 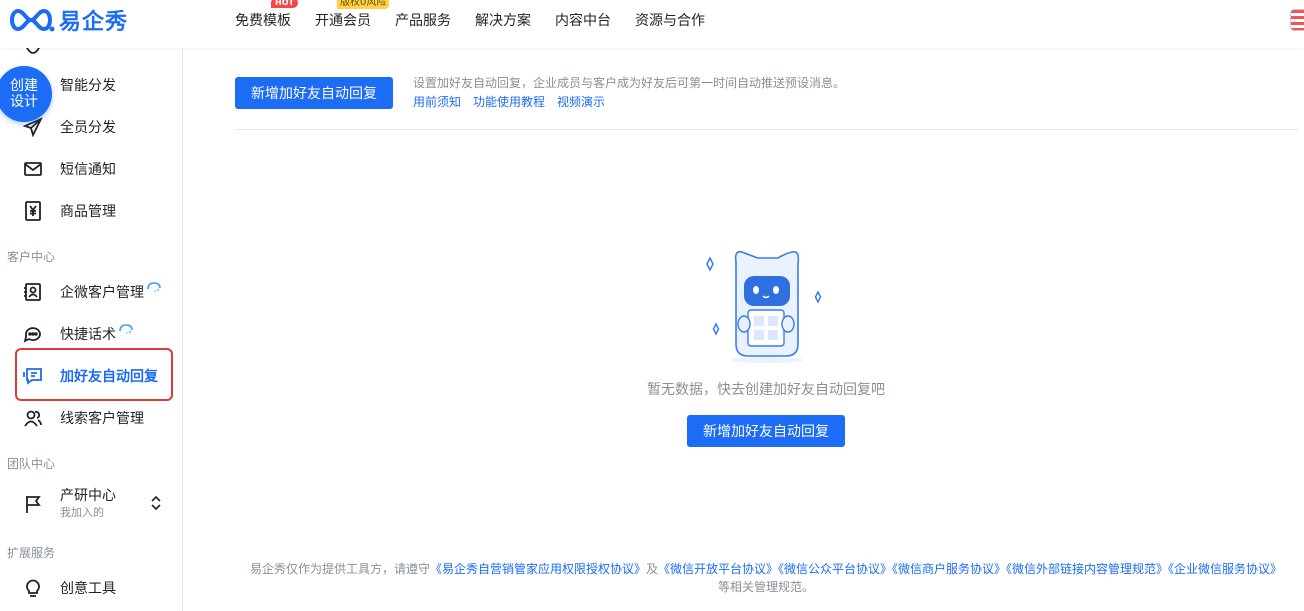 I want to click on footer-link-authorization: 《易企秀自营销管家应用权限授权协议》, so click(x=538, y=569).